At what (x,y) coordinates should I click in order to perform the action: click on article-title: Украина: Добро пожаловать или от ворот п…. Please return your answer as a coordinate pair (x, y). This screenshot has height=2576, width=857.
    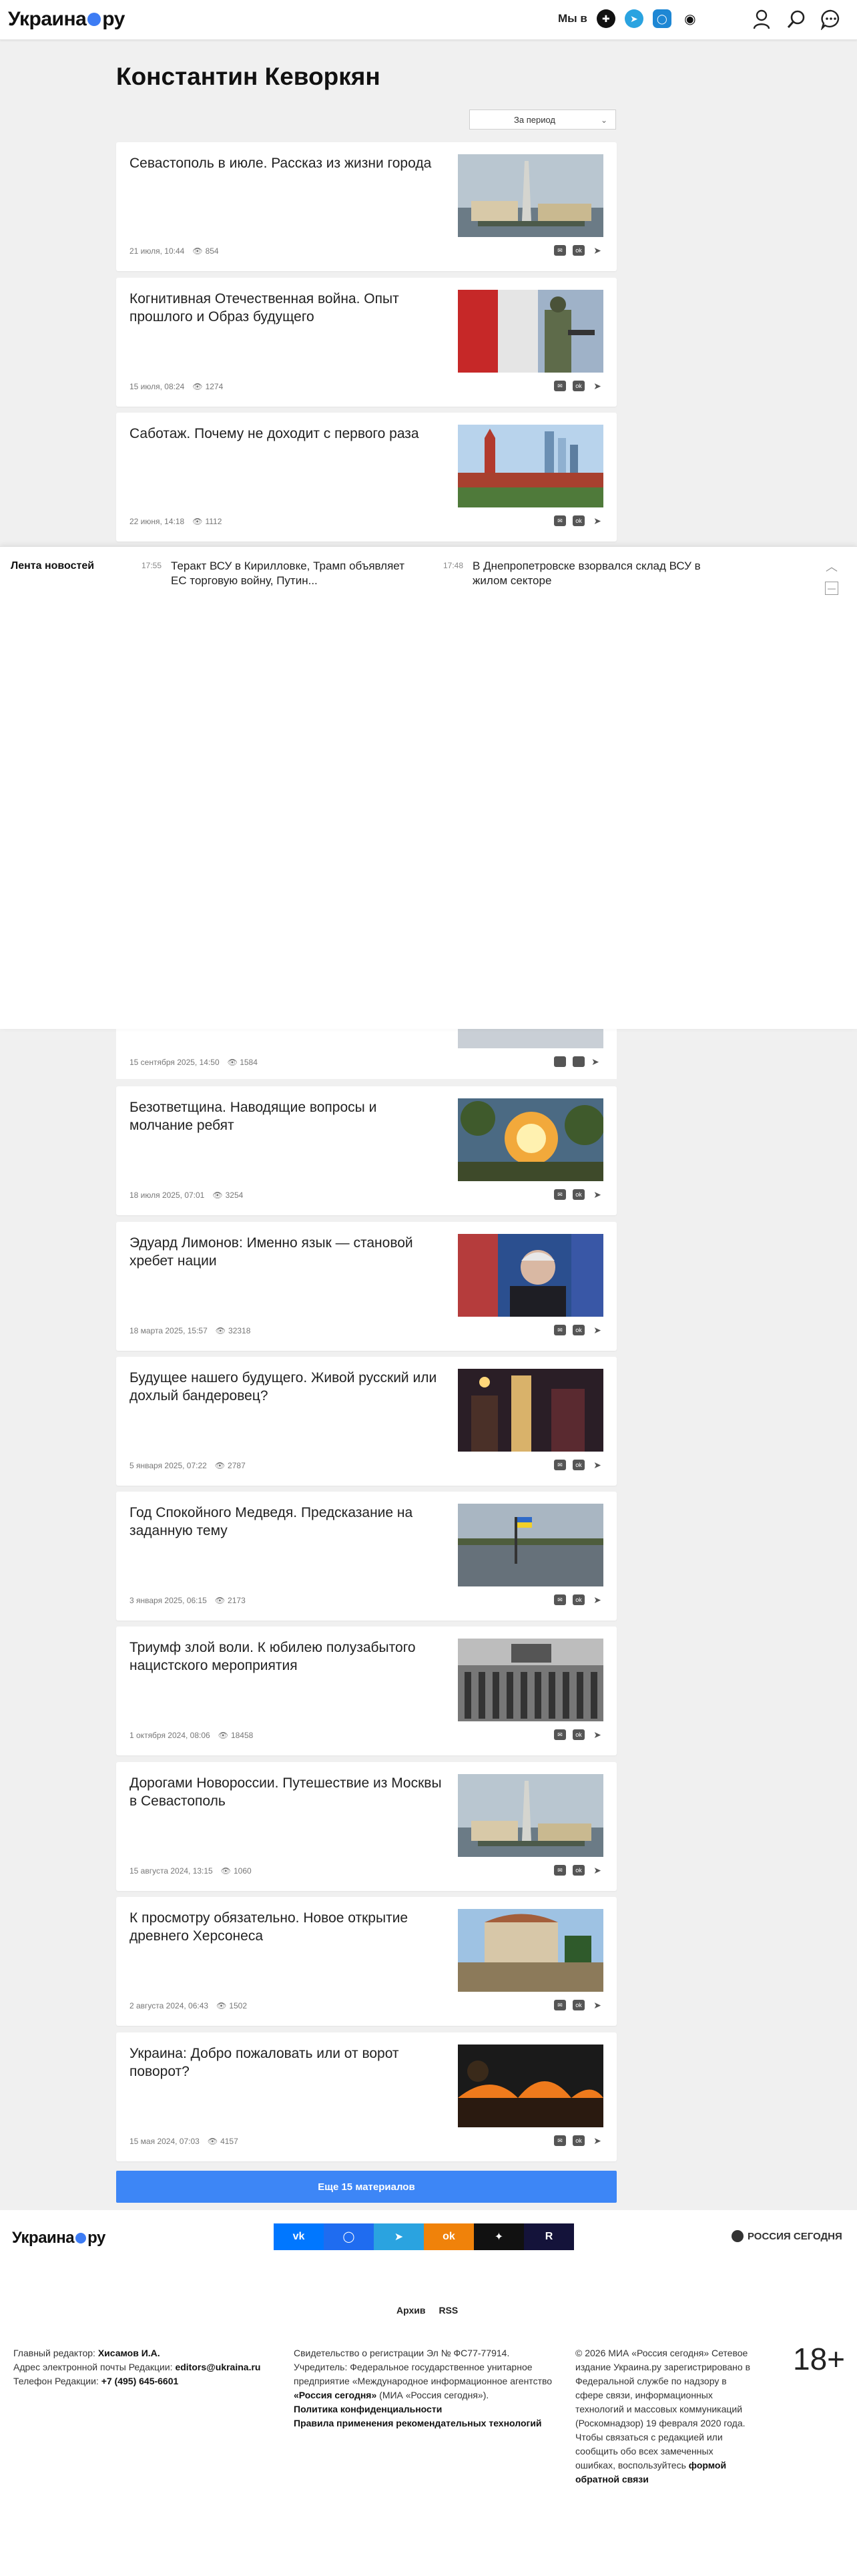
    Looking at the image, I should click on (286, 2063).